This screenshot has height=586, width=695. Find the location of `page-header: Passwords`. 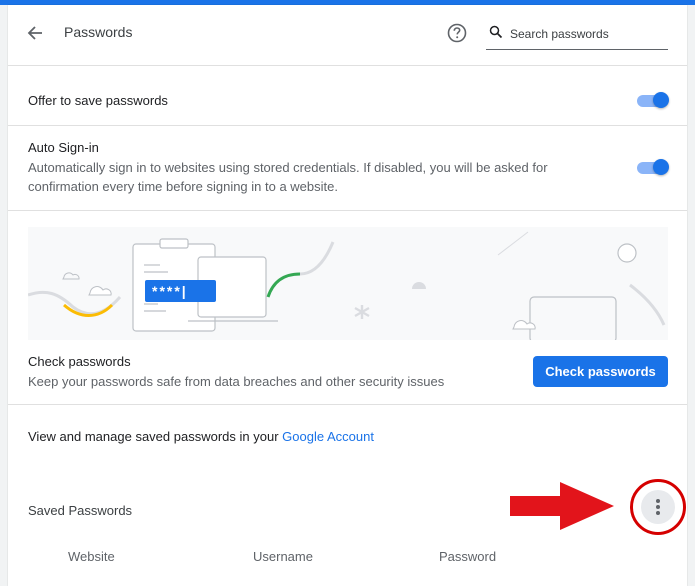

page-header: Passwords is located at coordinates (347, 35).